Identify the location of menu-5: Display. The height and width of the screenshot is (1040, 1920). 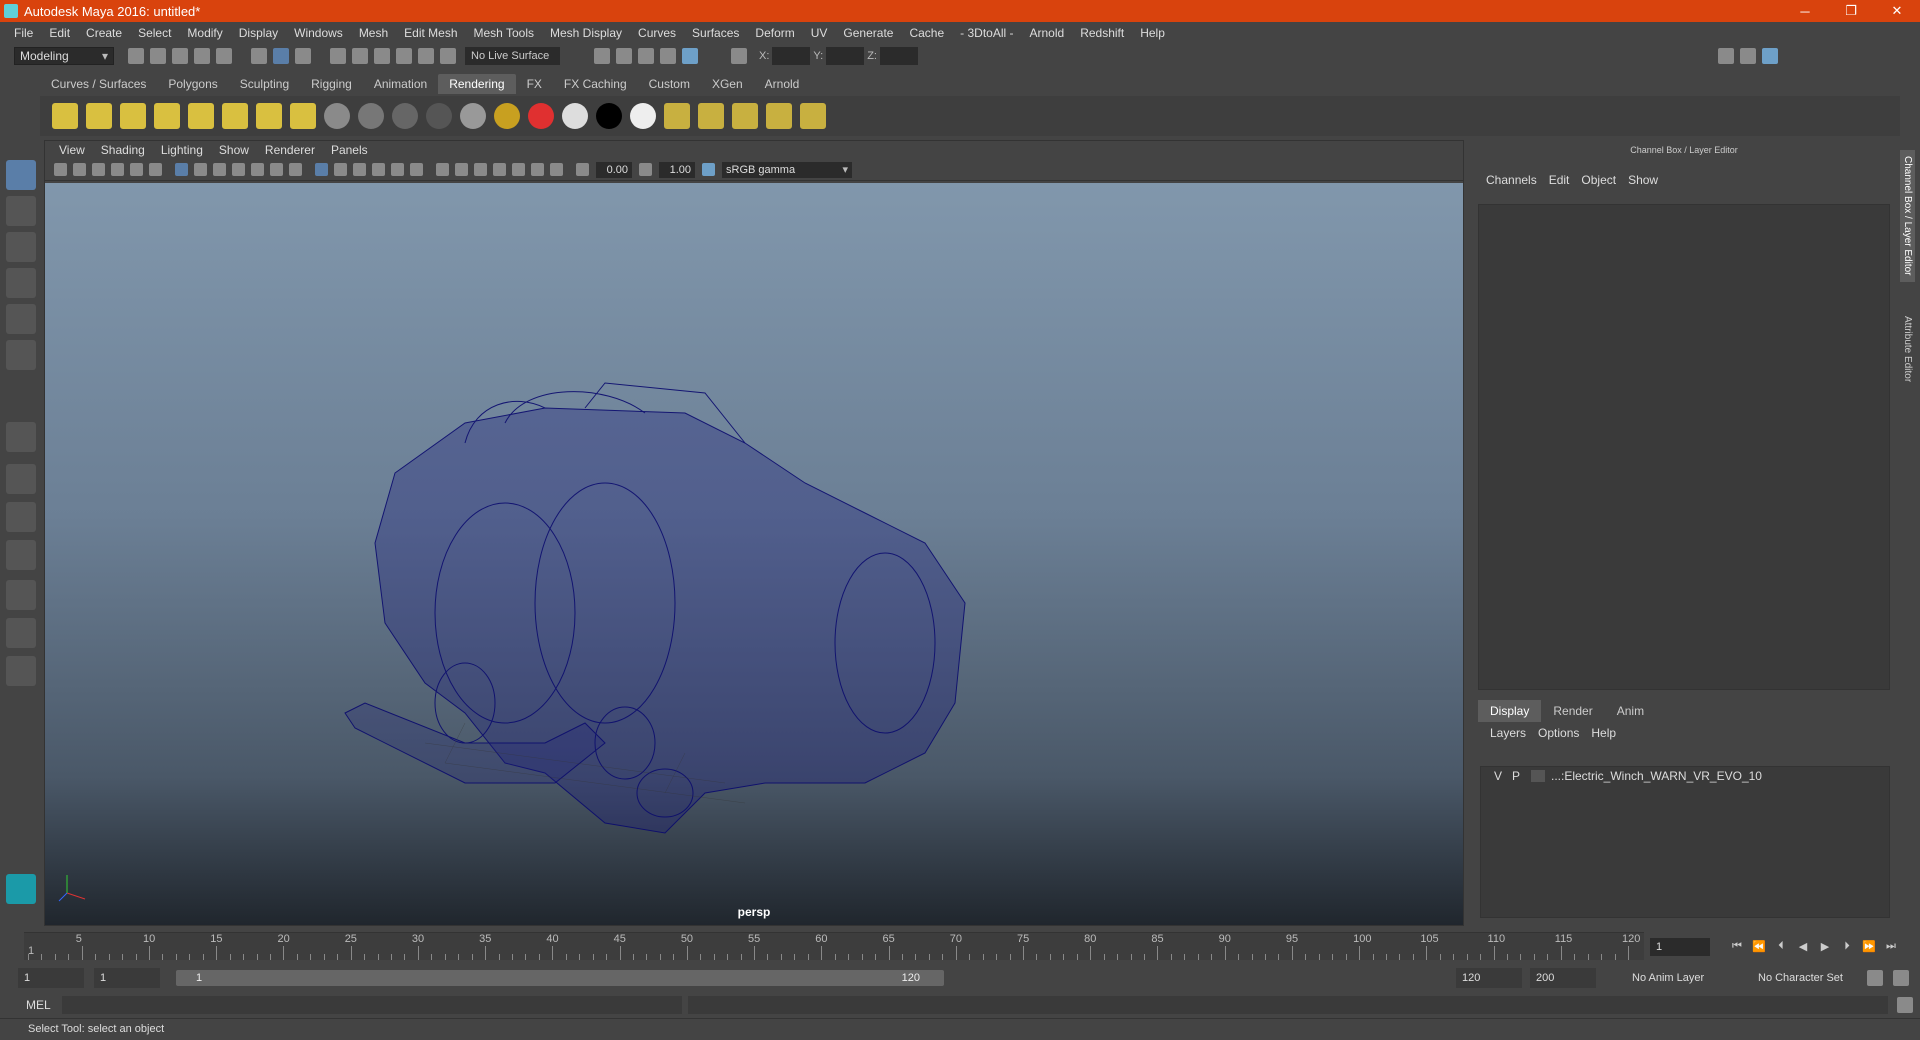
(258, 33).